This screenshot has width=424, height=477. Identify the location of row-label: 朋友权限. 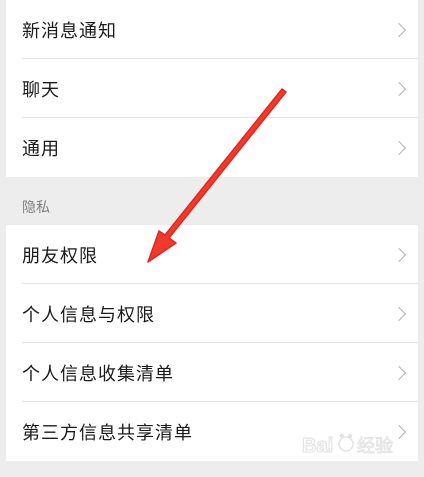
(60, 256).